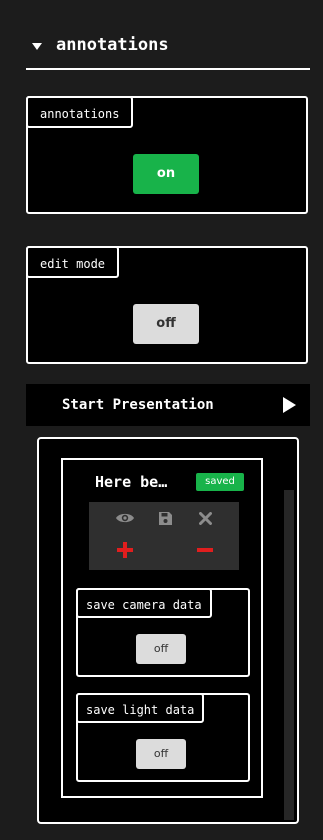  What do you see at coordinates (80, 112) in the screenshot?
I see `annotations-toggle-label: annotations` at bounding box center [80, 112].